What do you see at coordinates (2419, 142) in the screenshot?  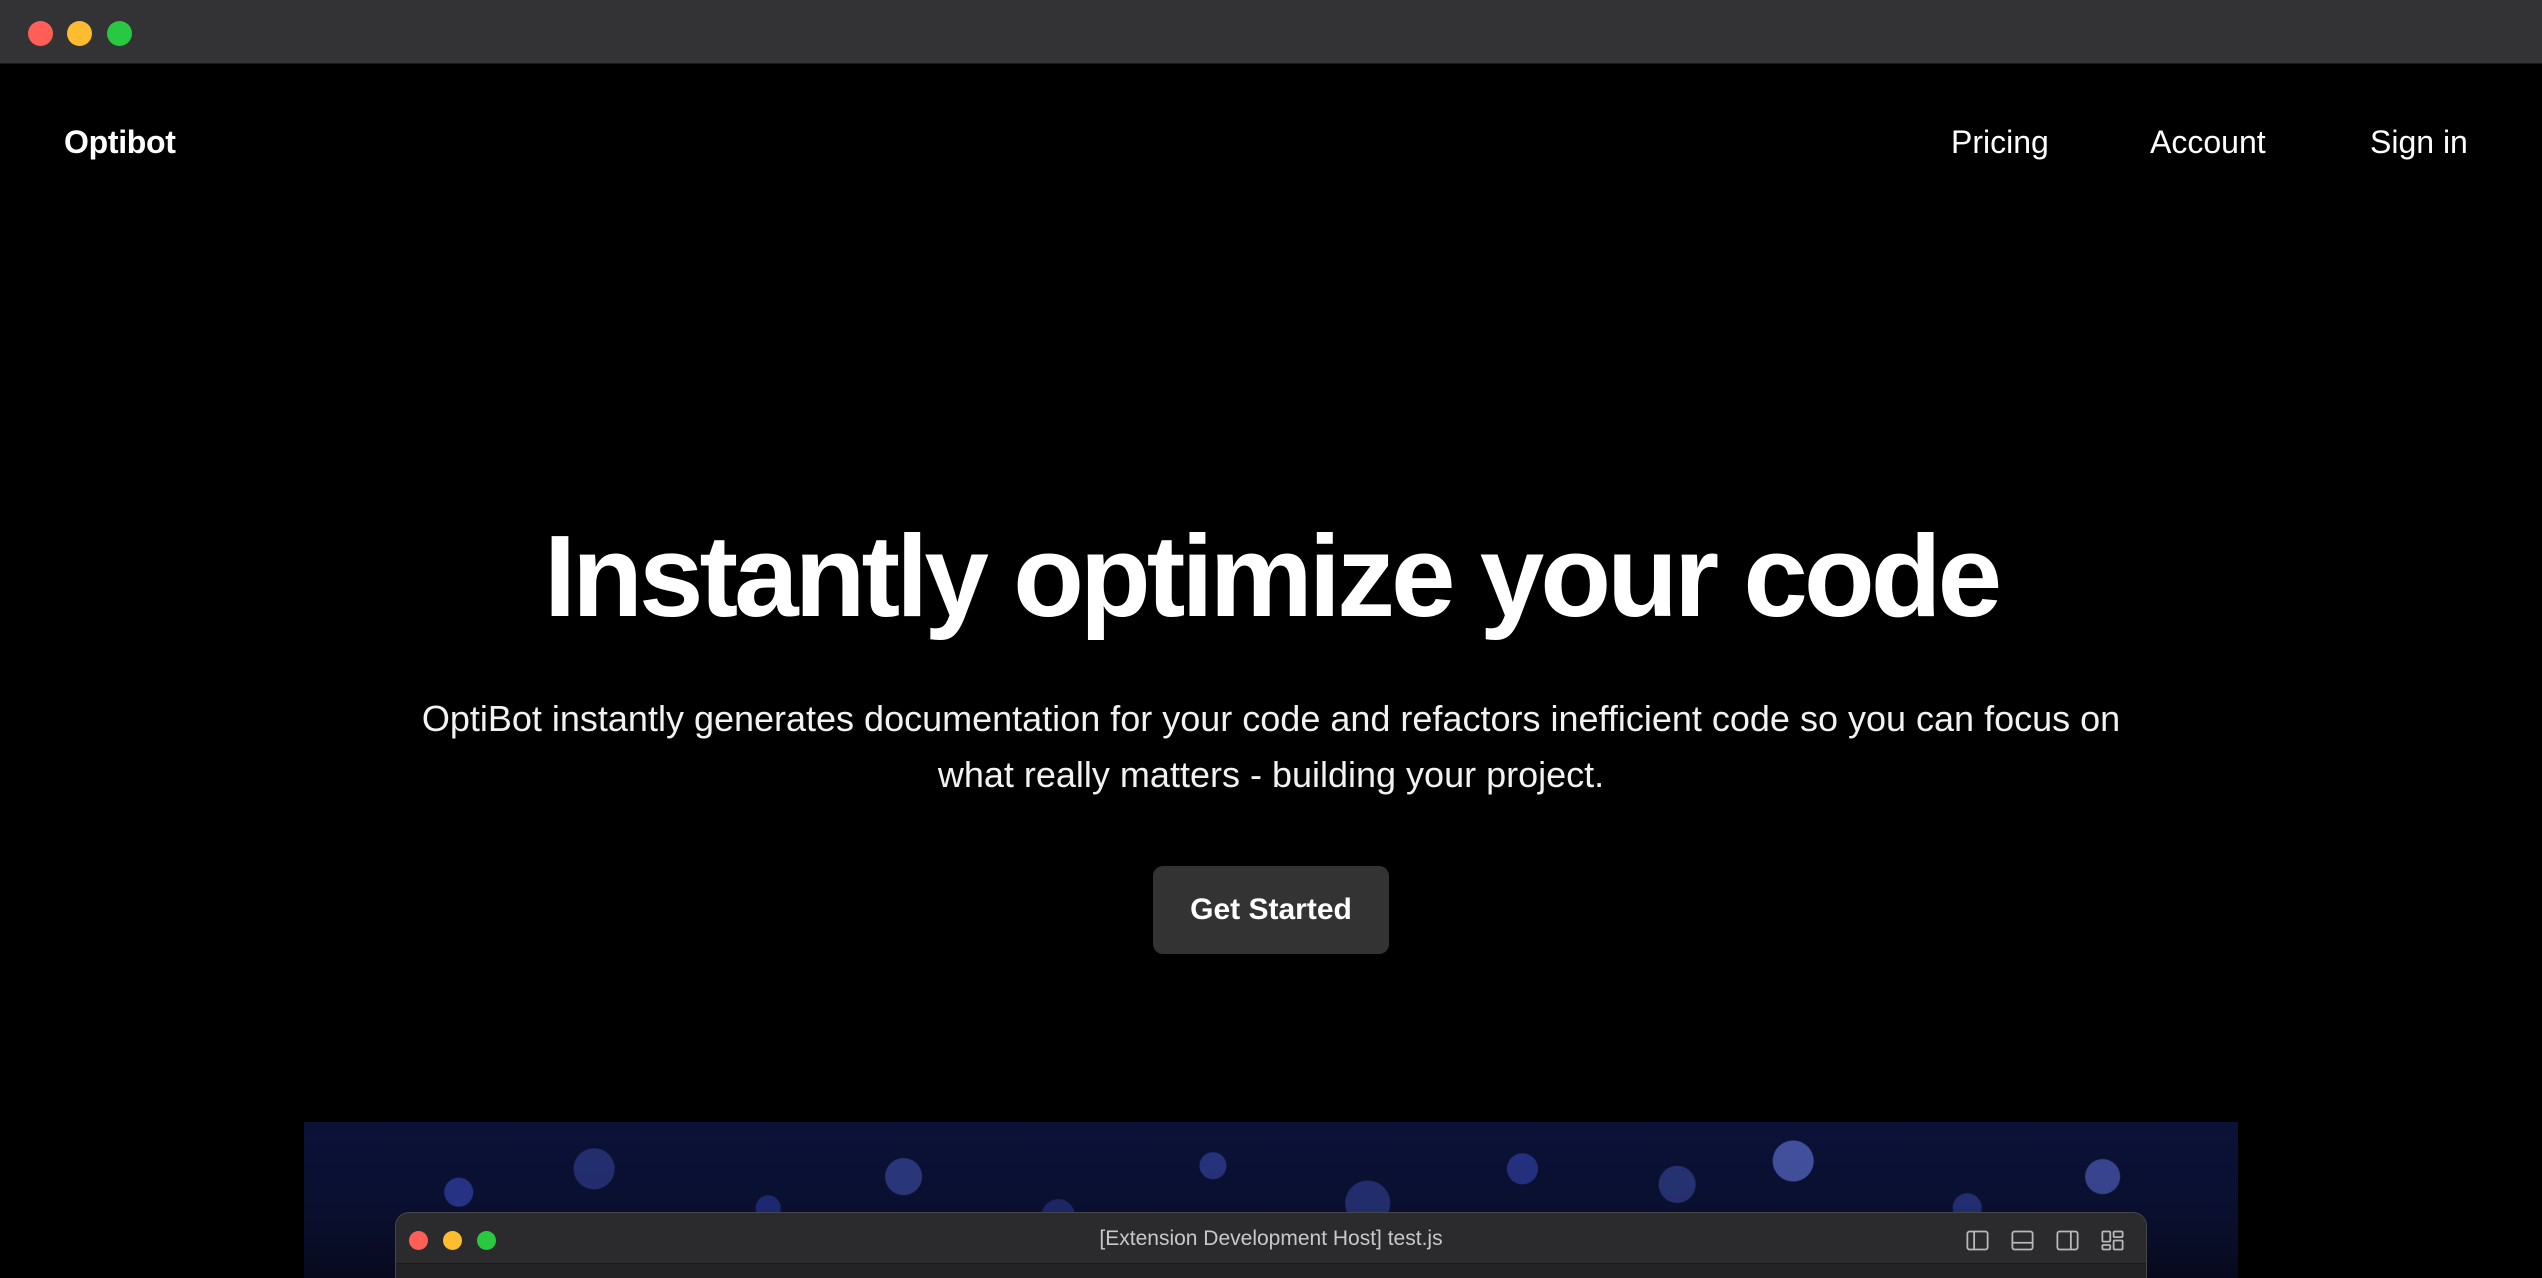 I see `nav-link-sign-in: Sign in` at bounding box center [2419, 142].